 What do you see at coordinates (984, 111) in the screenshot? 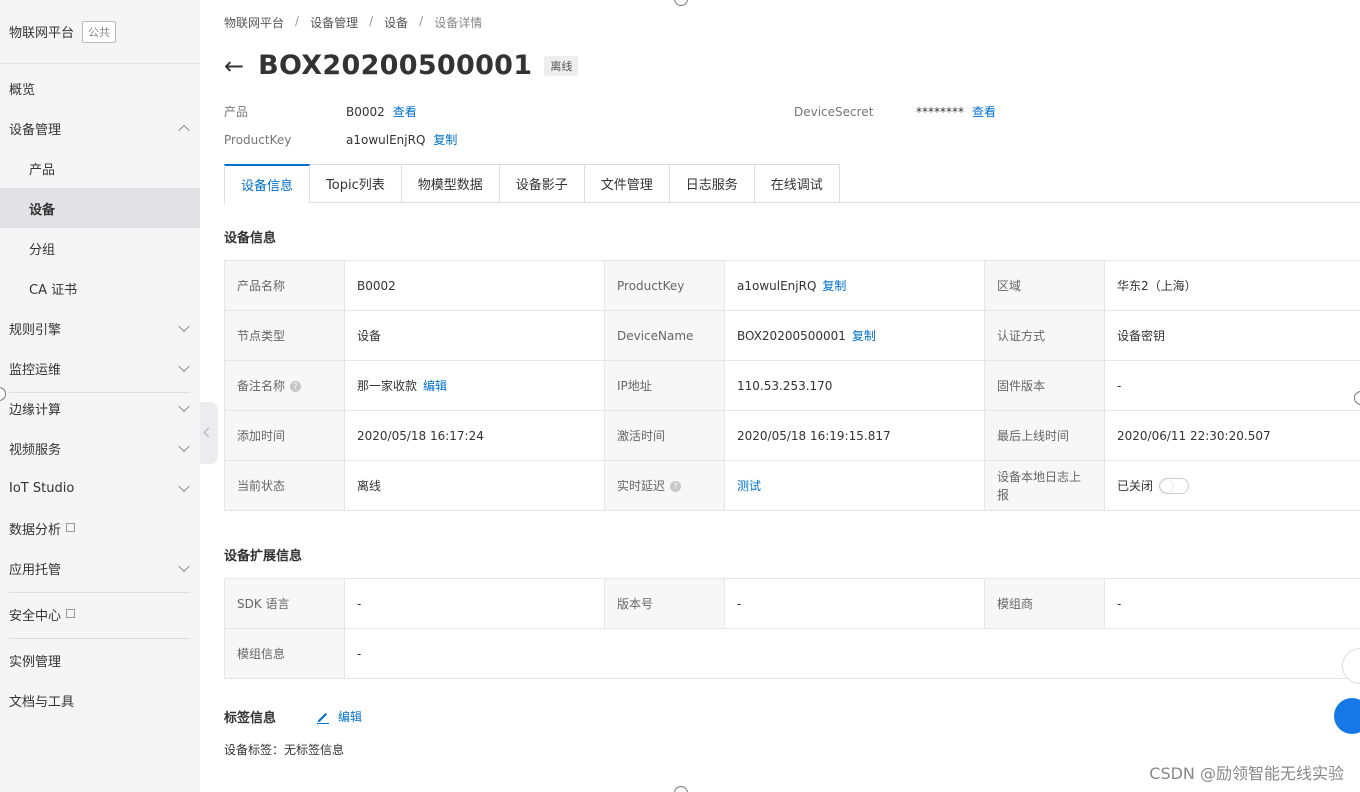
I see `view-secret-link: 查看` at bounding box center [984, 111].